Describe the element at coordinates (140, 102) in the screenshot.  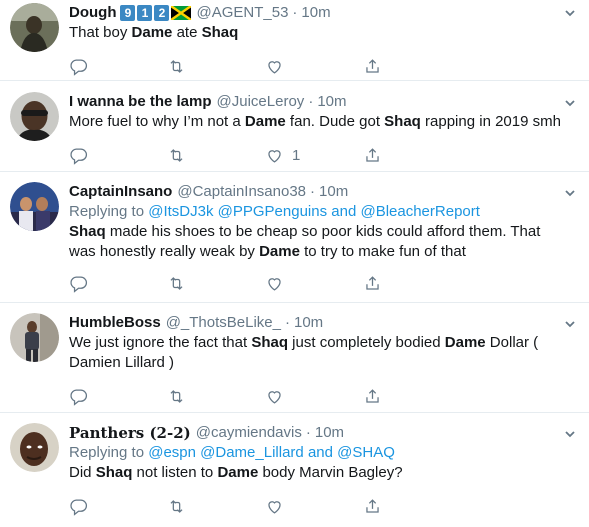
I see `display-name: I wanna be the lamp` at that location.